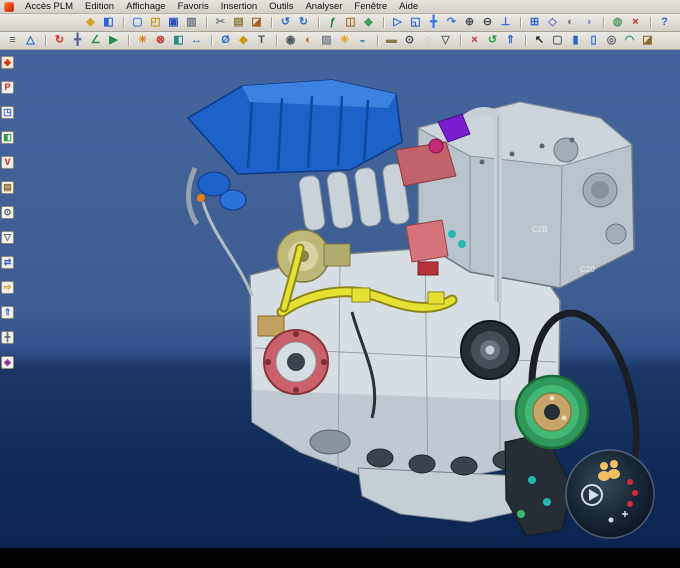  What do you see at coordinates (536, 40) in the screenshot?
I see `select-arrow-icon: ↖` at bounding box center [536, 40].